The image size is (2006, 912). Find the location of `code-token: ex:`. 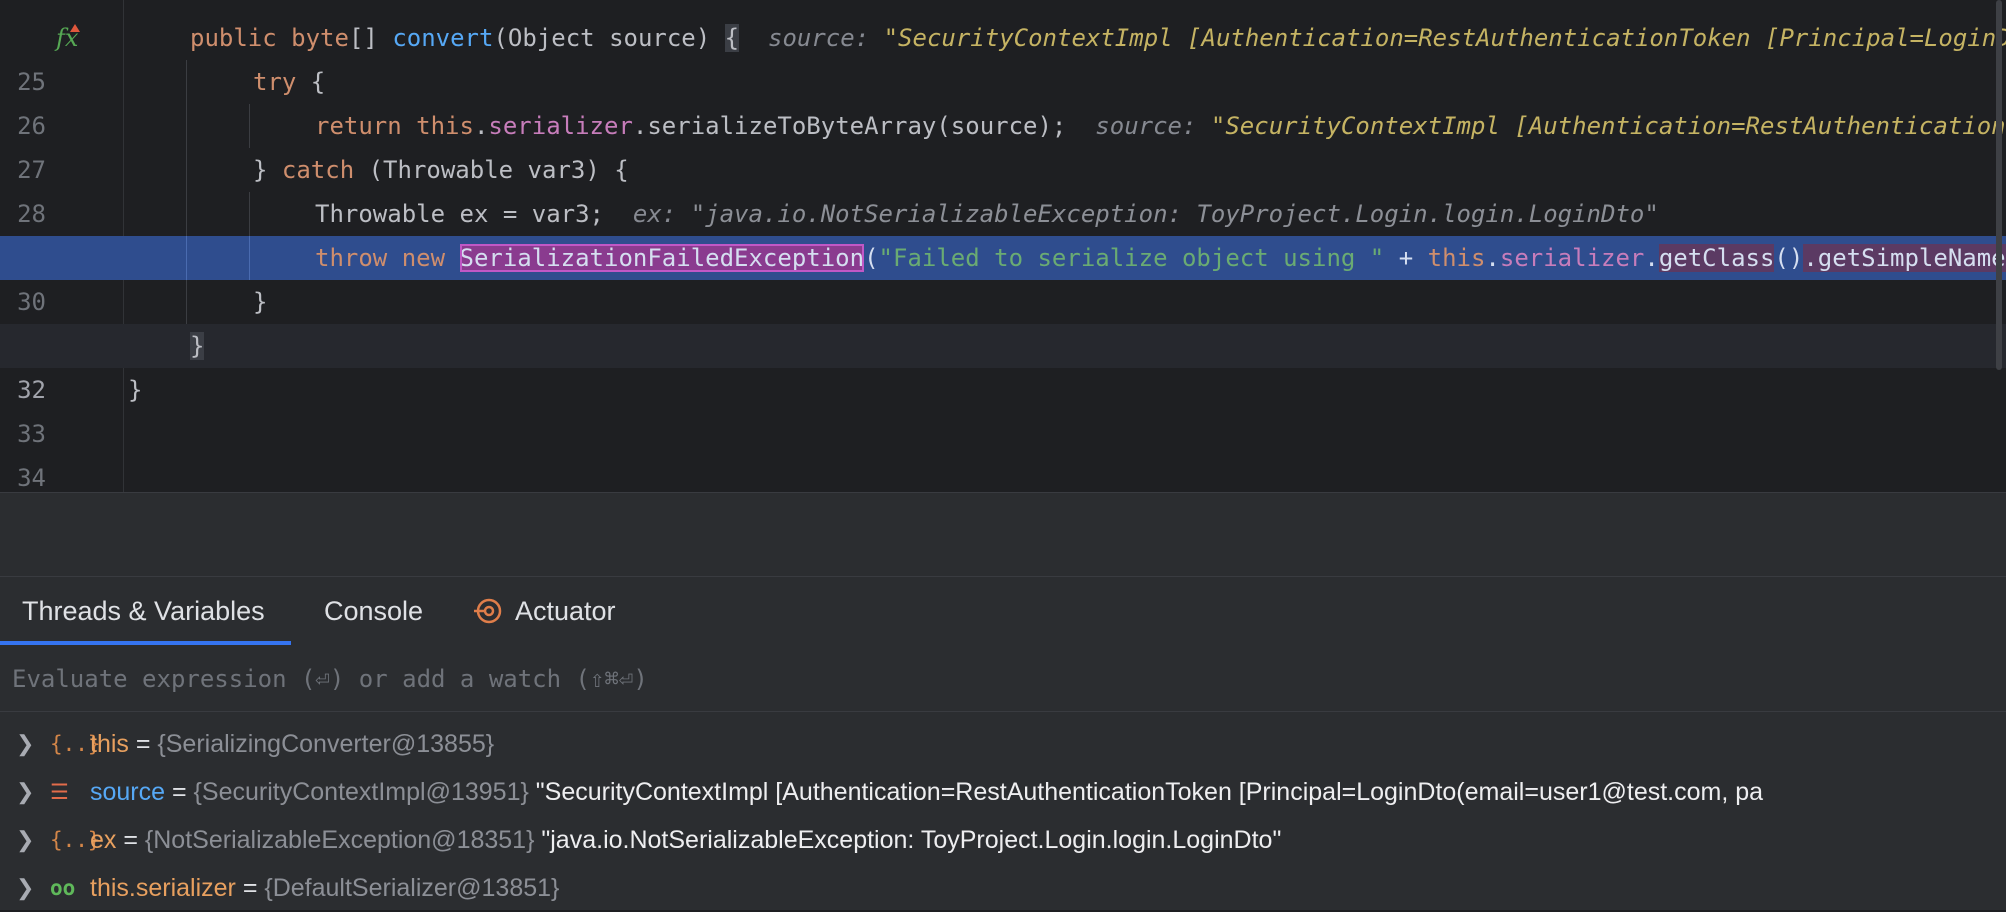

code-token: ex: is located at coordinates (647, 214).